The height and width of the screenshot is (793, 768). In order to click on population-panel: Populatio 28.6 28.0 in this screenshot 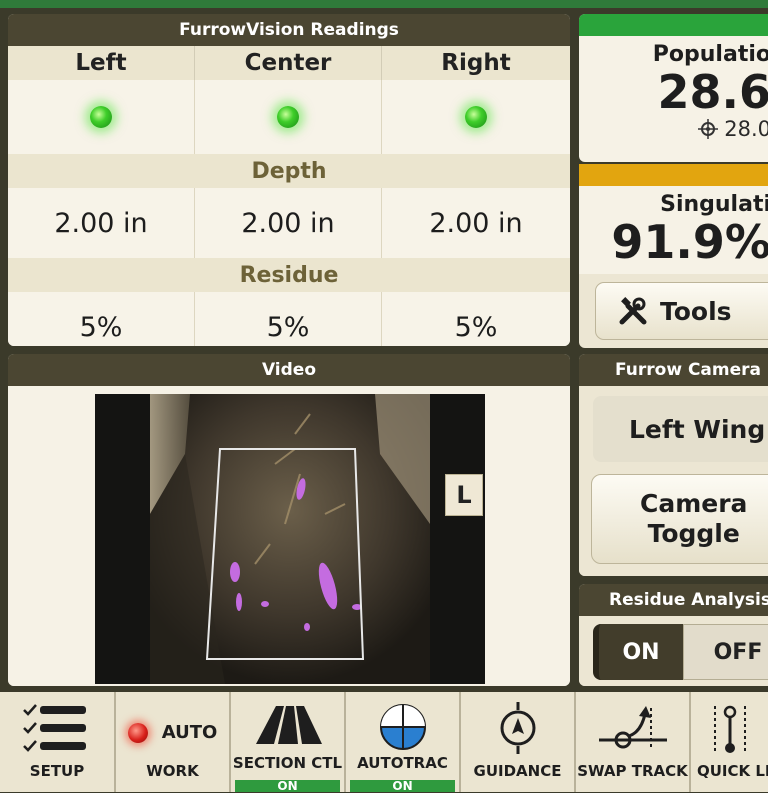, I will do `click(673, 88)`.